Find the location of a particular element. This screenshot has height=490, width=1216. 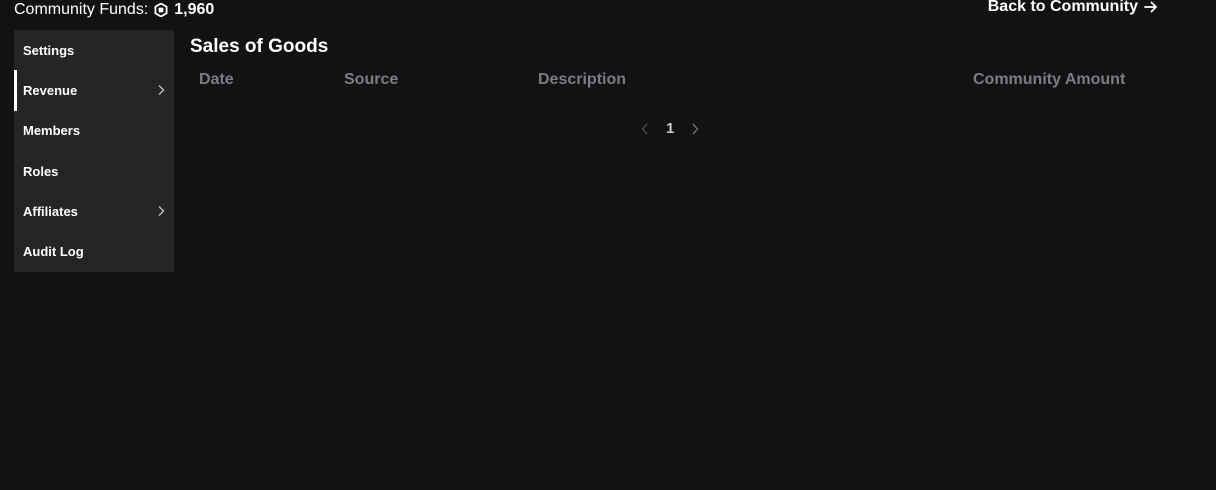

sidebar-item-label: Affiliates is located at coordinates (50, 211).